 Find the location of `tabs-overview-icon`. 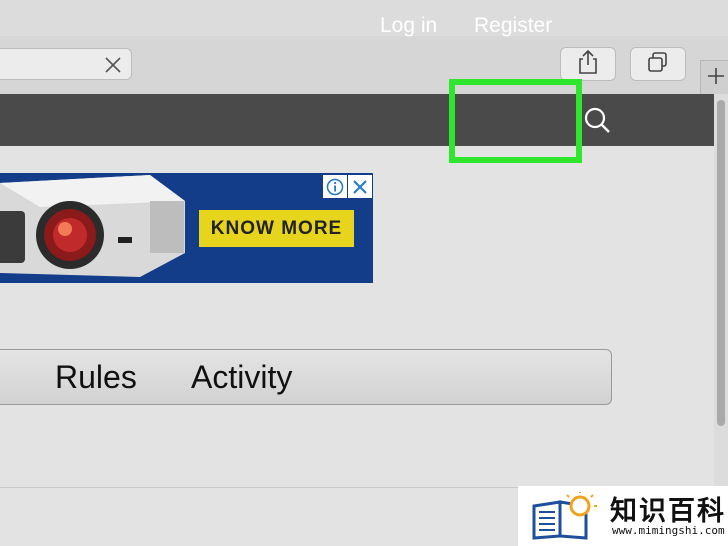

tabs-overview-icon is located at coordinates (658, 64).